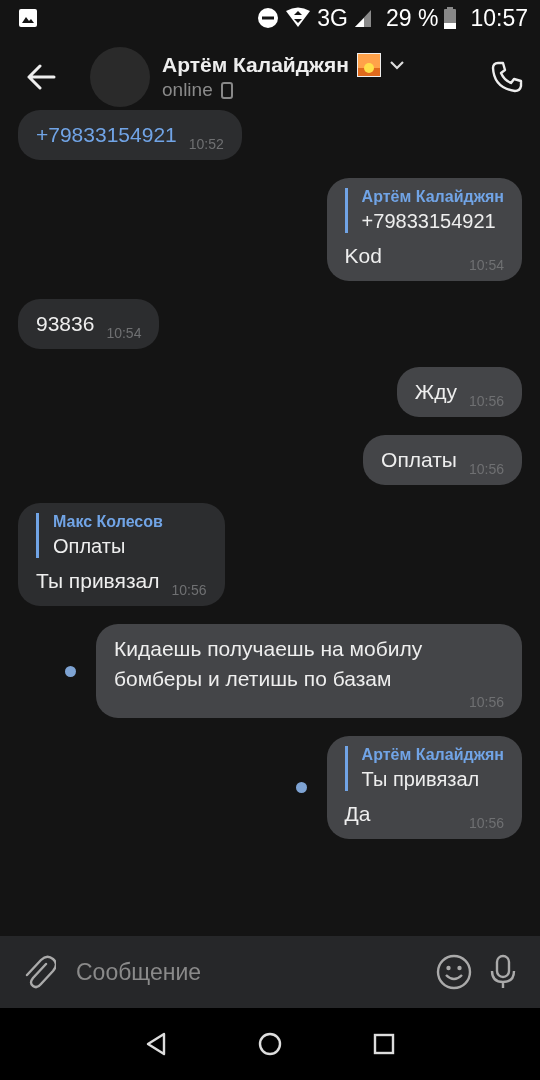  I want to click on message-composer: Сообщение, so click(270, 972).